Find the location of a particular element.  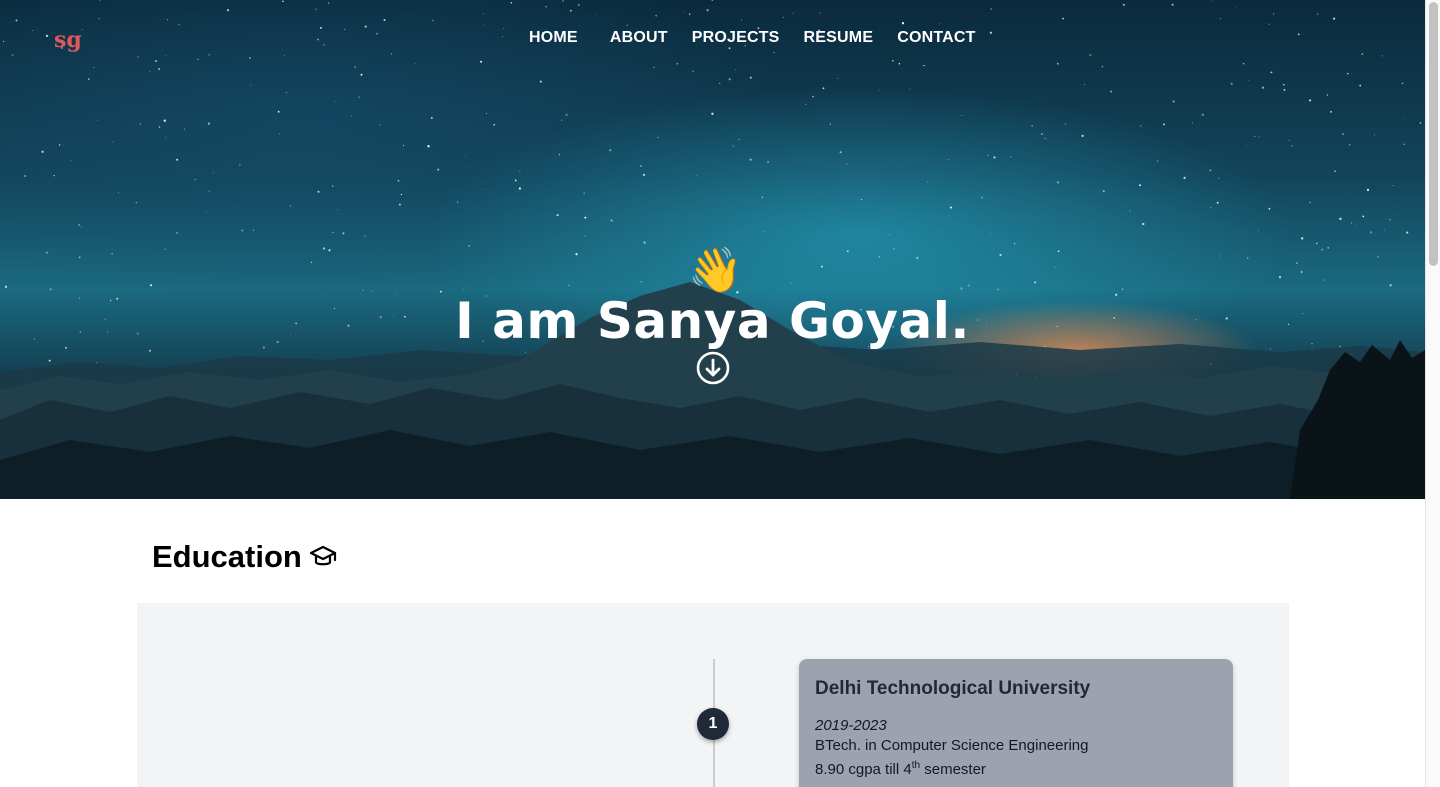

waving-hand-icon: 👋 is located at coordinates (715, 270).